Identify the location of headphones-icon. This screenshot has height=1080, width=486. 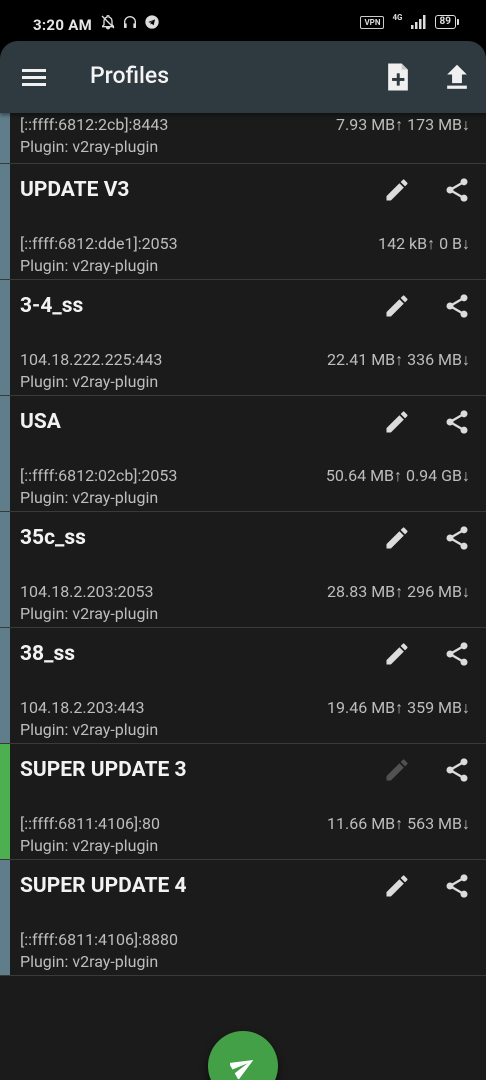
(130, 22).